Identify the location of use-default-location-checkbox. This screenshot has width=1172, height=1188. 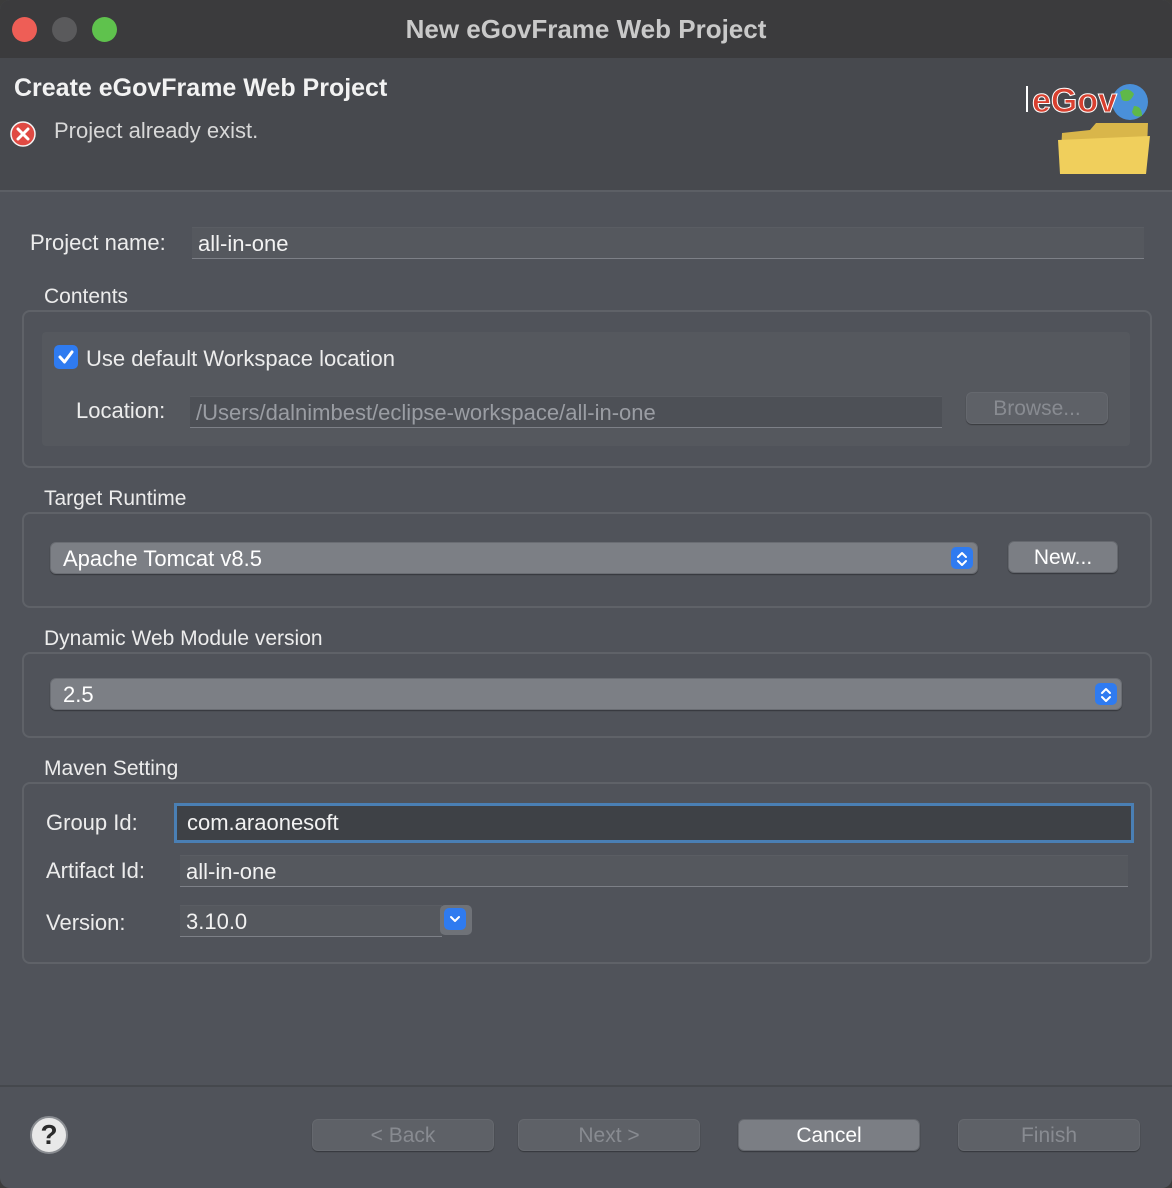
(66, 357).